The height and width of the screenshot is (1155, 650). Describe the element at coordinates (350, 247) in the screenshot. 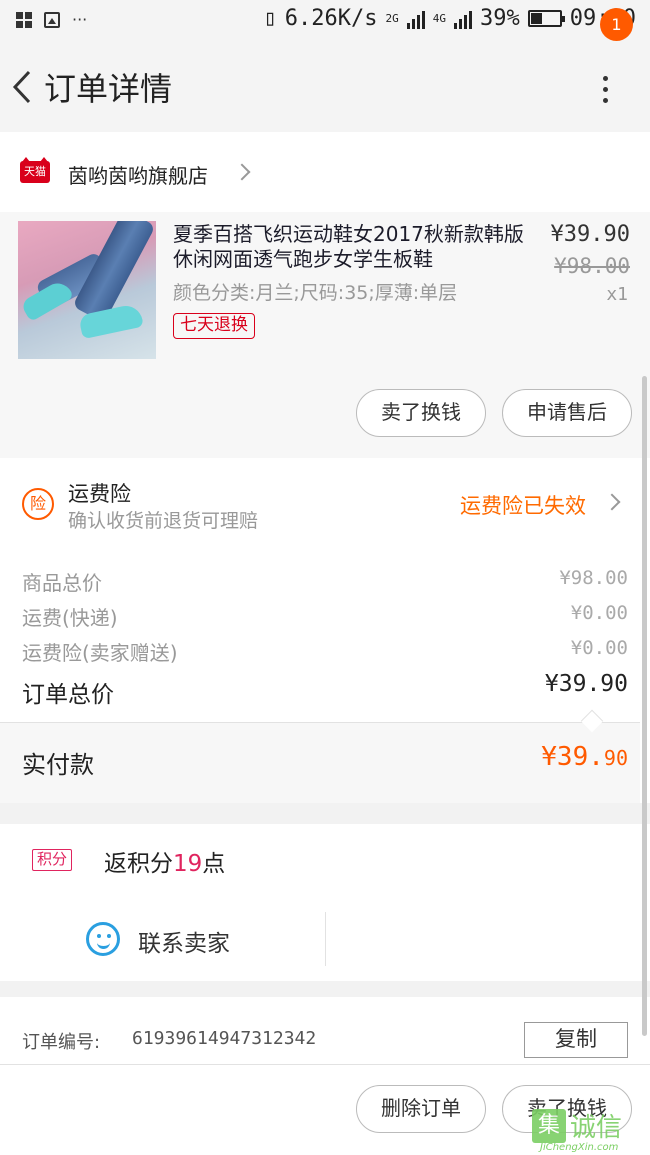

I see `product-title: 夏季百搭飞织运动鞋女2017秋新款韩版休闲网面透气跑步女学生板鞋` at that location.